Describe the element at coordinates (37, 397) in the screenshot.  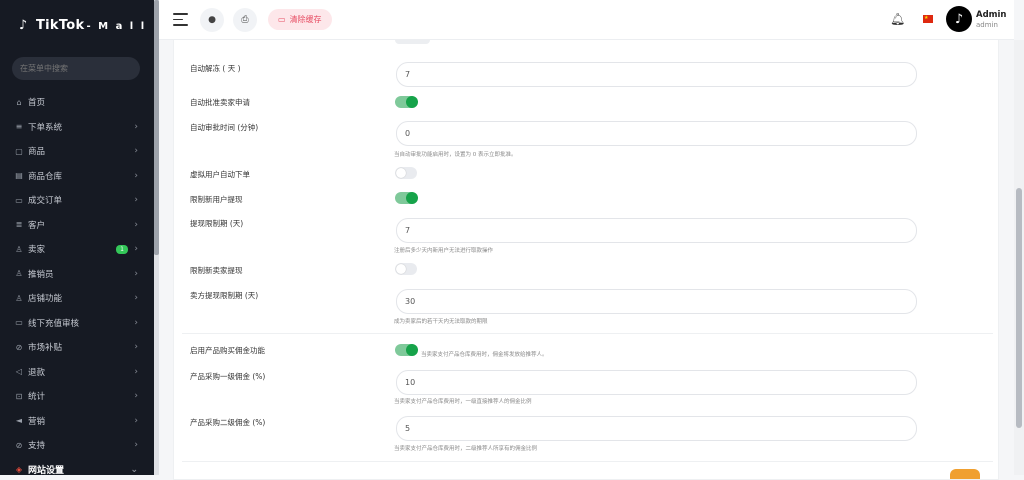
I see `sidebar-item-label: 统计` at that location.